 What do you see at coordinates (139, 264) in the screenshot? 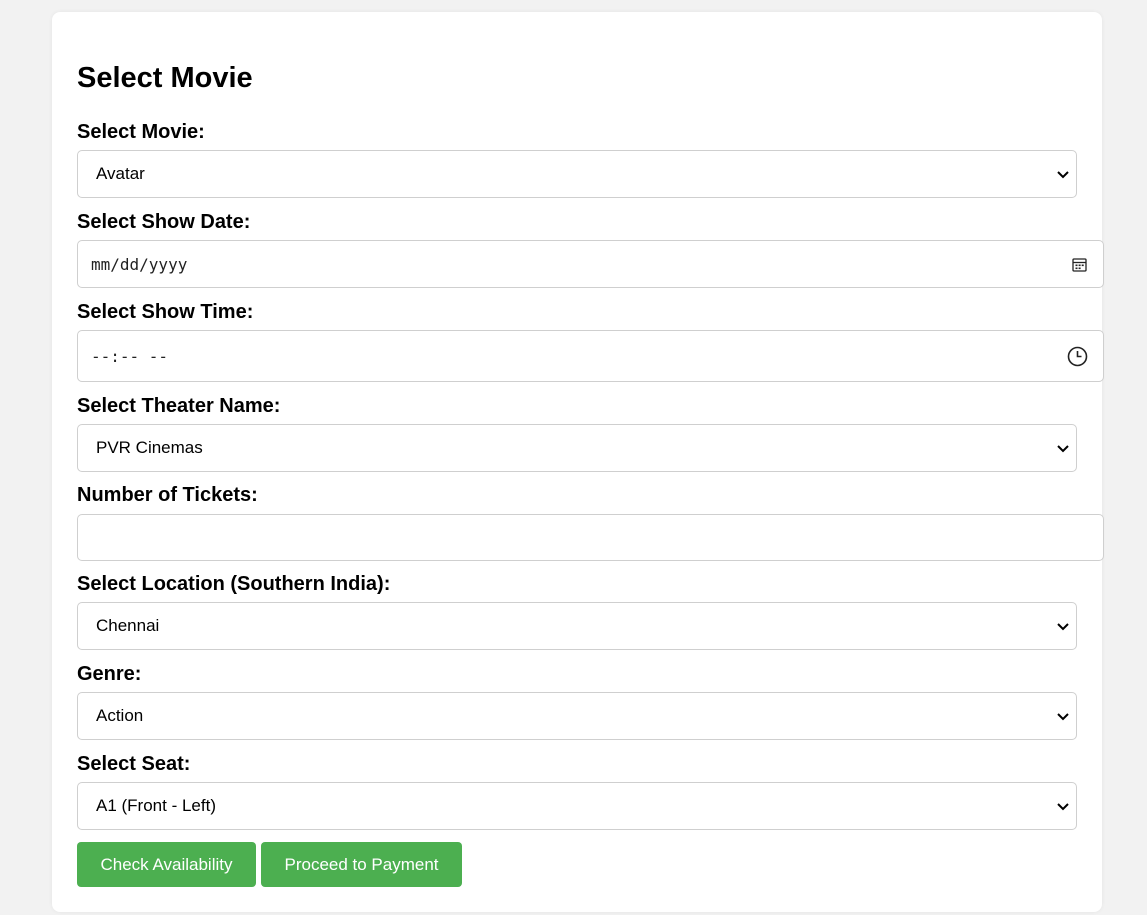
I see `show-date-placeholder: mm/dd/yyyy` at bounding box center [139, 264].